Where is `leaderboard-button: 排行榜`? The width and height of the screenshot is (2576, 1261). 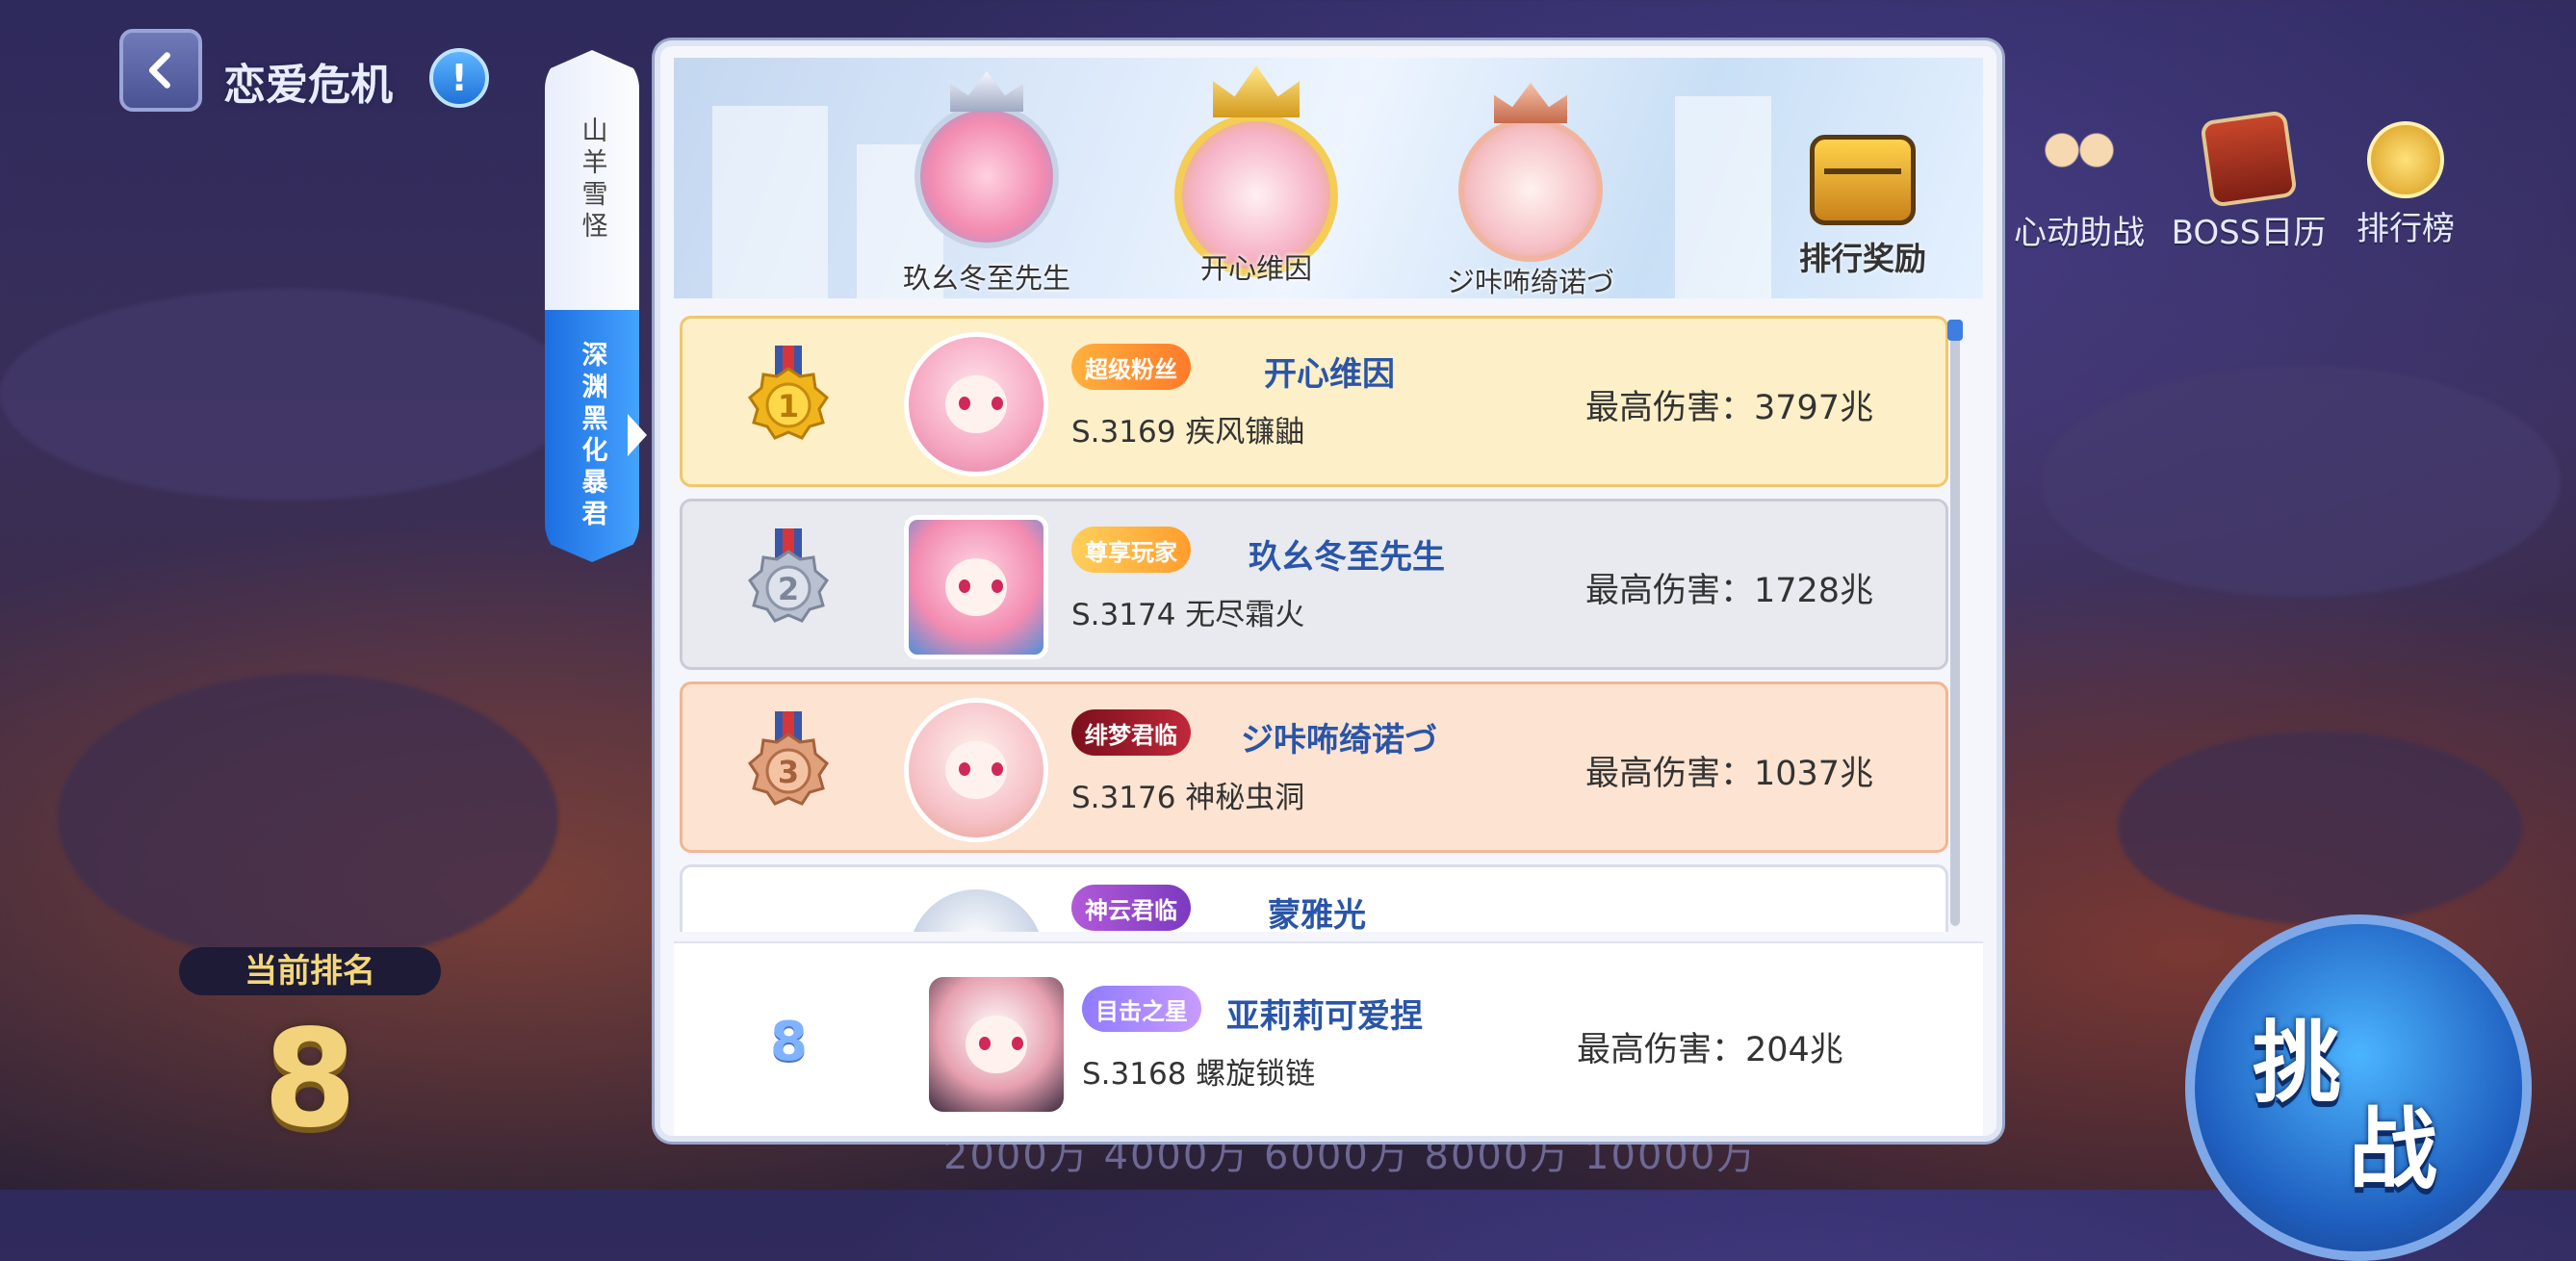 leaderboard-button: 排行榜 is located at coordinates (2406, 182).